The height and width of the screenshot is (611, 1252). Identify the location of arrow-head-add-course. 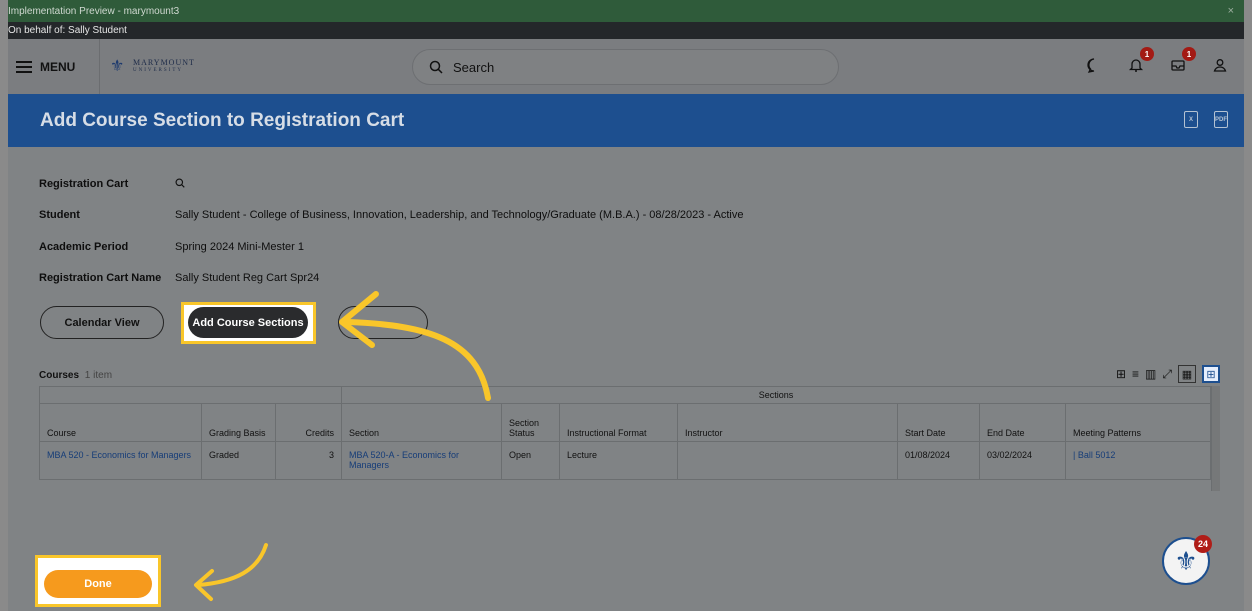
(359, 319).